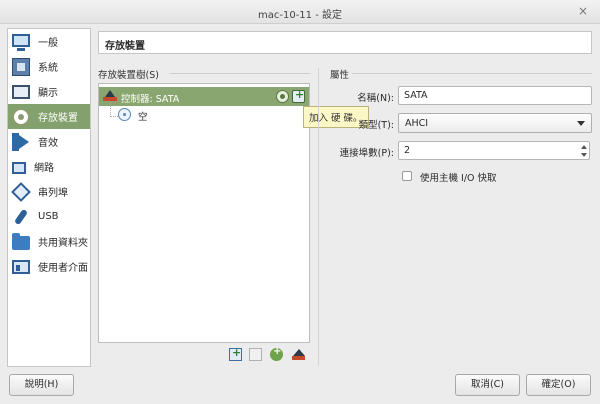 The width and height of the screenshot is (600, 404). I want to click on usb-icon, so click(21, 216).